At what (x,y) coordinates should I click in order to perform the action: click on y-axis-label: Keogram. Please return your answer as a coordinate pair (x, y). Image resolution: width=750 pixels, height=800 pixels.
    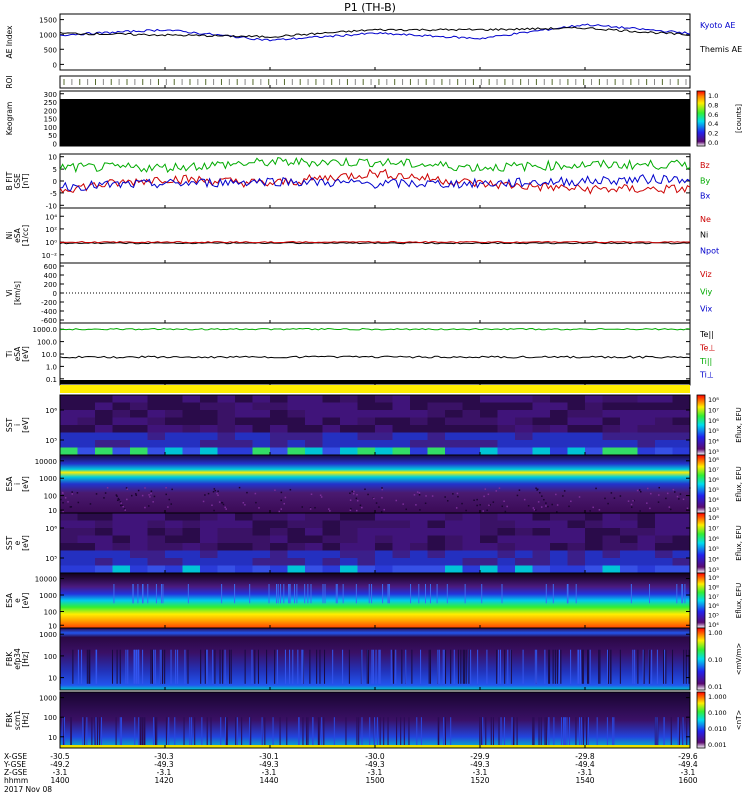
    Looking at the image, I should click on (9, 119).